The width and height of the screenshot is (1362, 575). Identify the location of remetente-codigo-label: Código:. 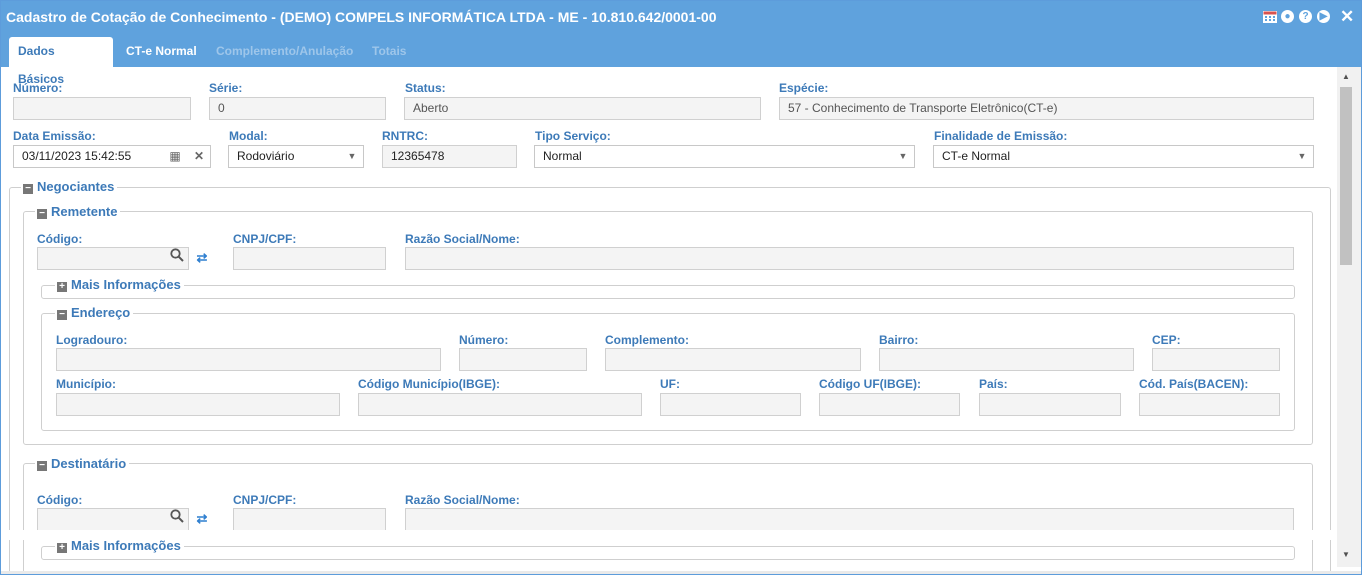
(60, 239).